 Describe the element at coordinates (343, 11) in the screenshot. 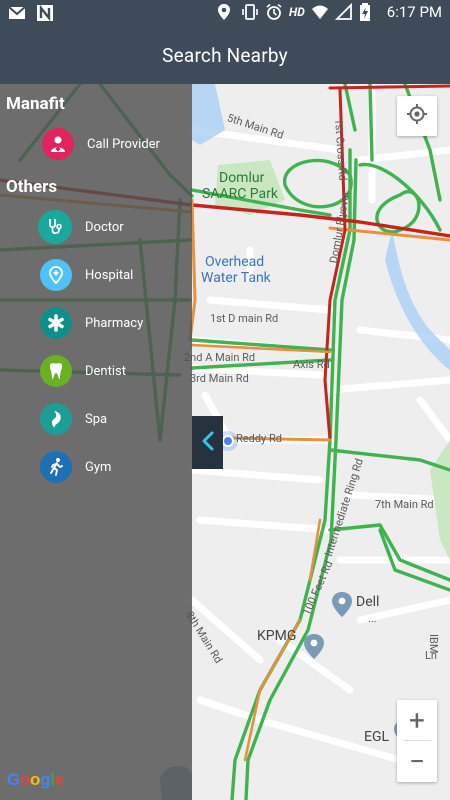

I see `signal-icon` at that location.